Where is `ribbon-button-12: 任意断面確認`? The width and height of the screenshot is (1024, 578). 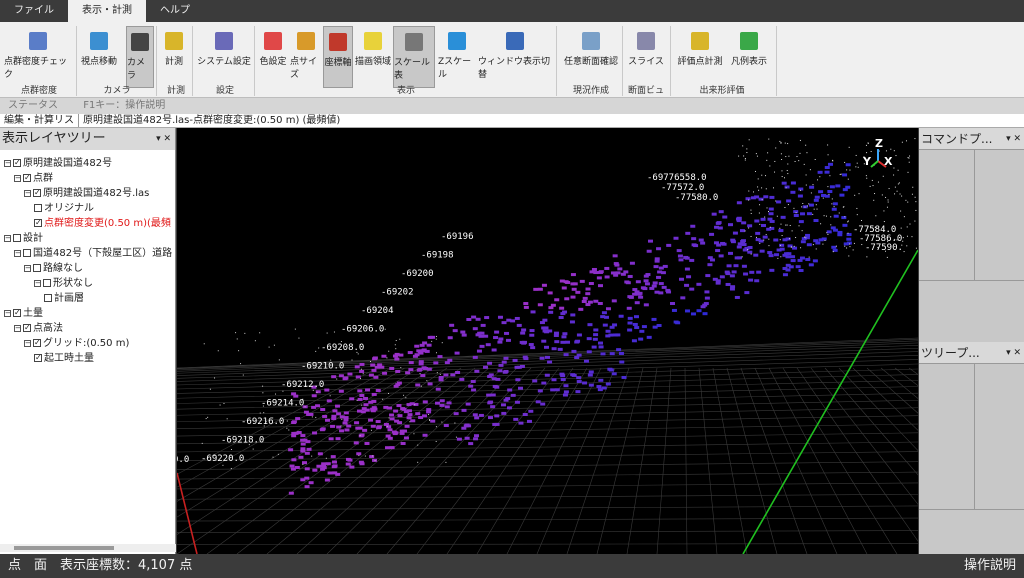 ribbon-button-12: 任意断面確認 is located at coordinates (591, 57).